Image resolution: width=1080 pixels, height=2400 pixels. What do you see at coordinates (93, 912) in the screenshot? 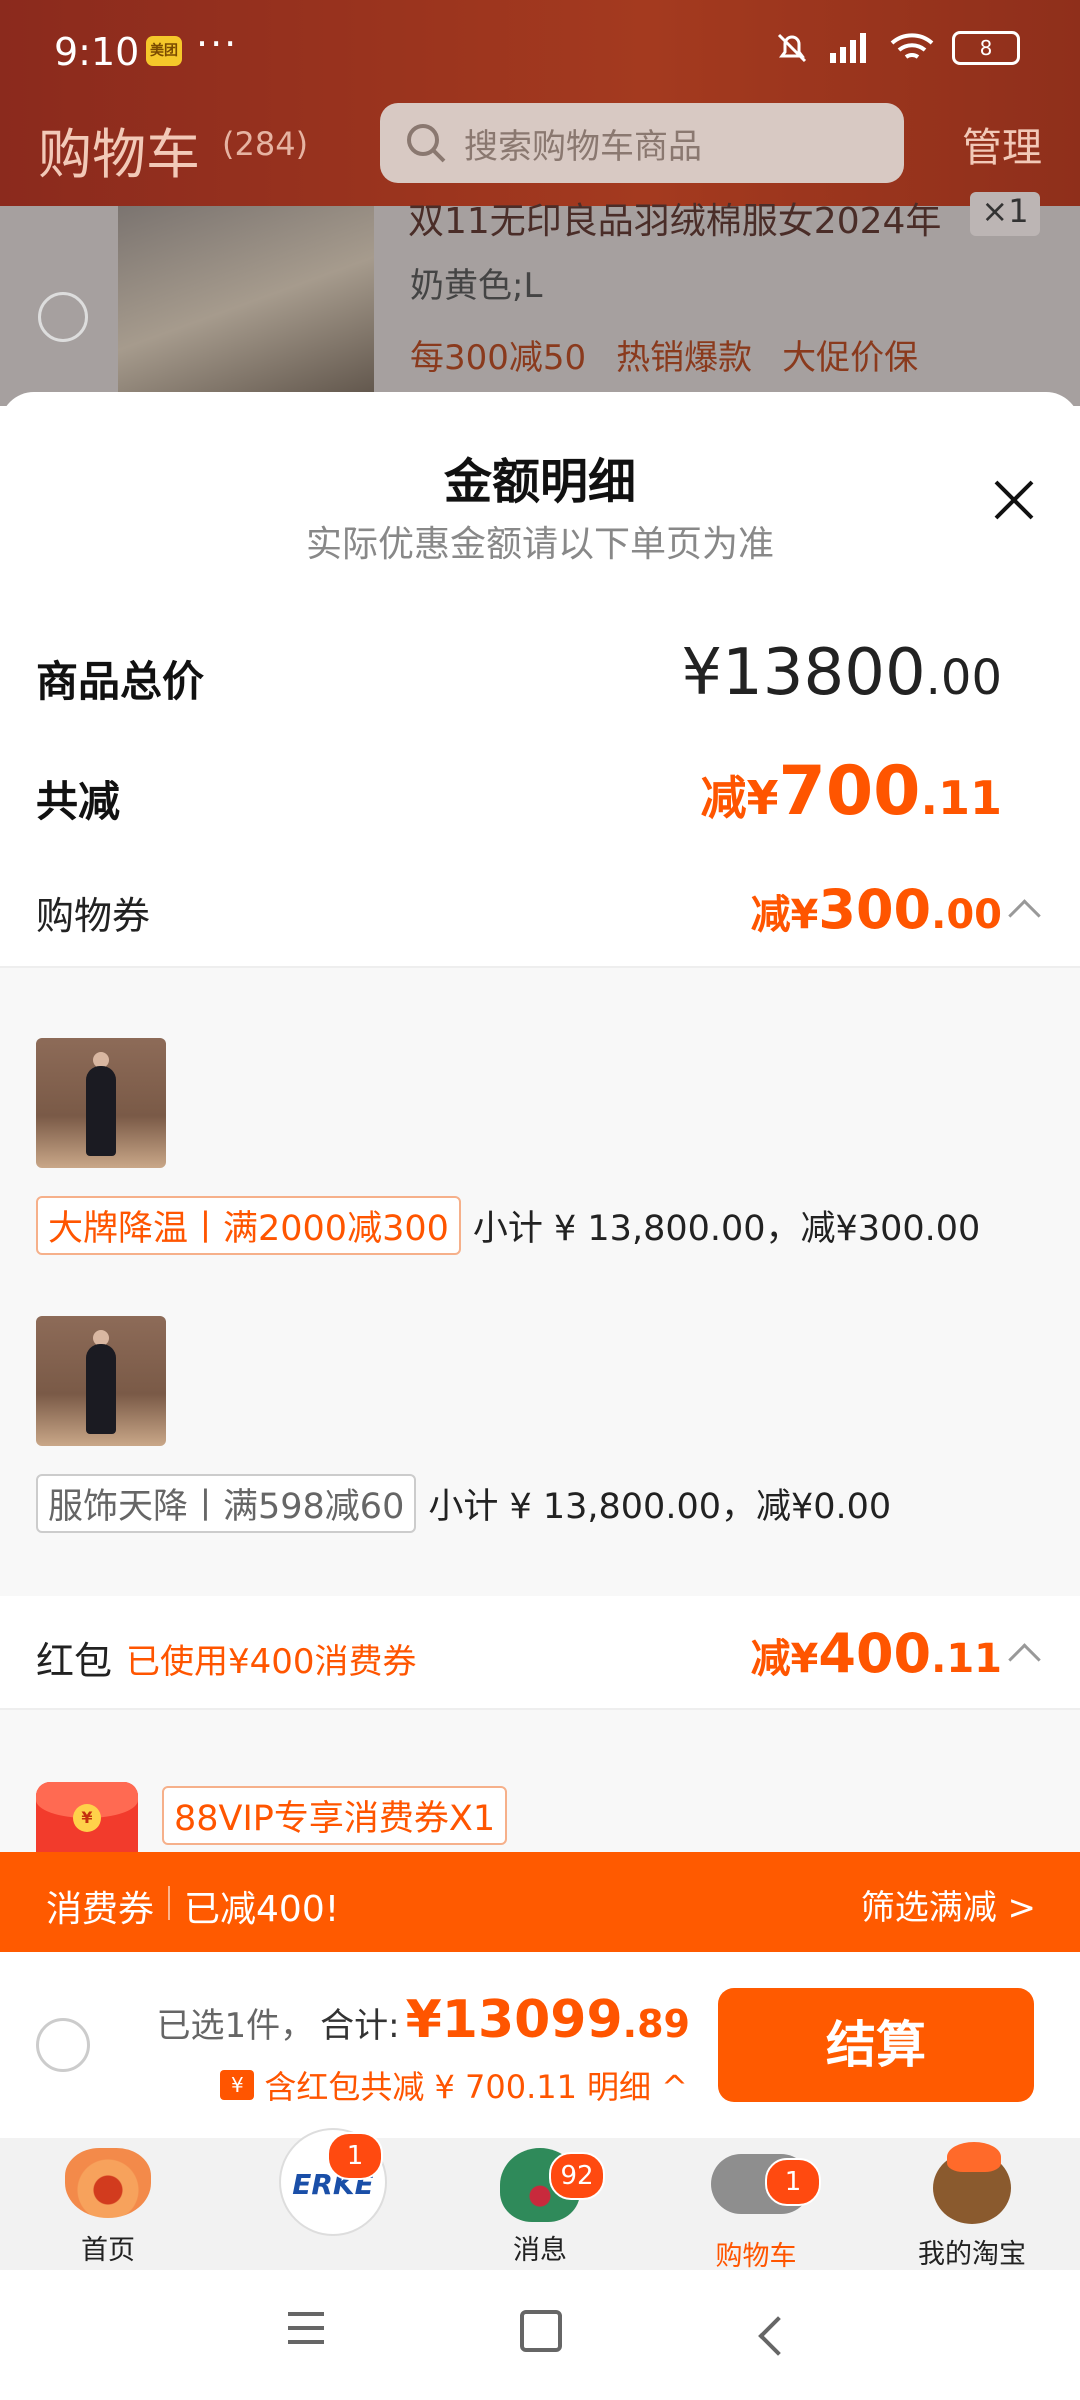
I see `coupon-label: 购物券` at bounding box center [93, 912].